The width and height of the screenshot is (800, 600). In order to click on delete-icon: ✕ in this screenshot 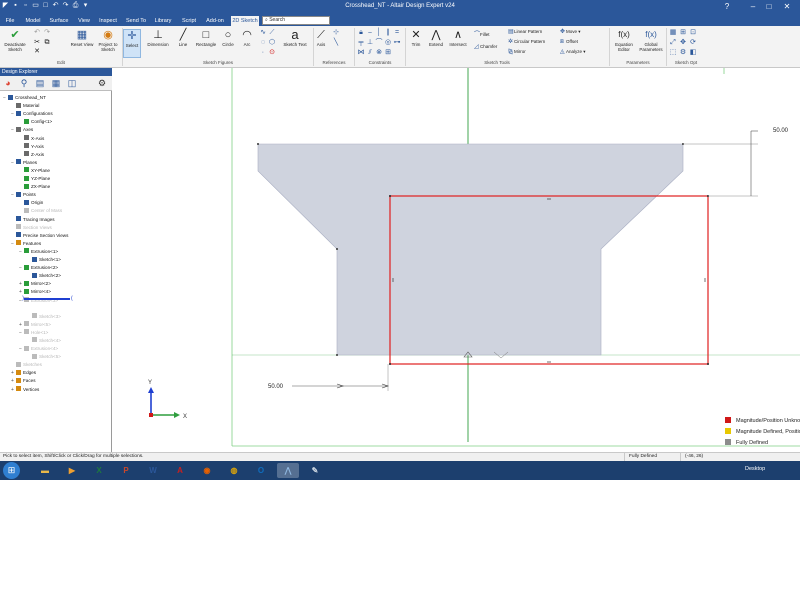, I will do `click(37, 52)`.